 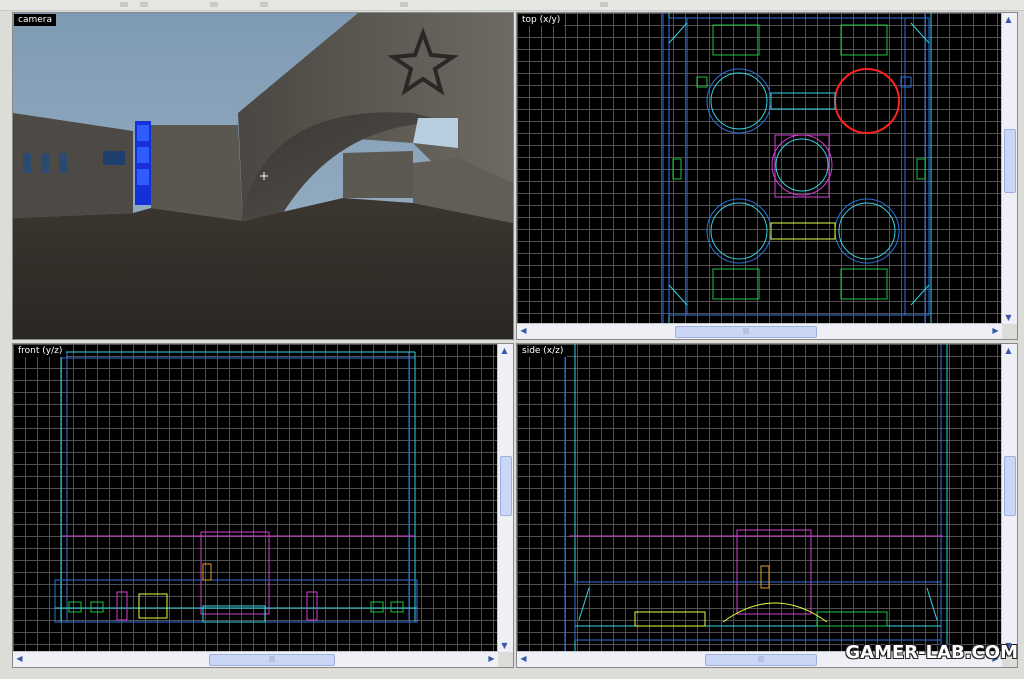 What do you see at coordinates (541, 20) in the screenshot?
I see `viewport-label: top (x/y)` at bounding box center [541, 20].